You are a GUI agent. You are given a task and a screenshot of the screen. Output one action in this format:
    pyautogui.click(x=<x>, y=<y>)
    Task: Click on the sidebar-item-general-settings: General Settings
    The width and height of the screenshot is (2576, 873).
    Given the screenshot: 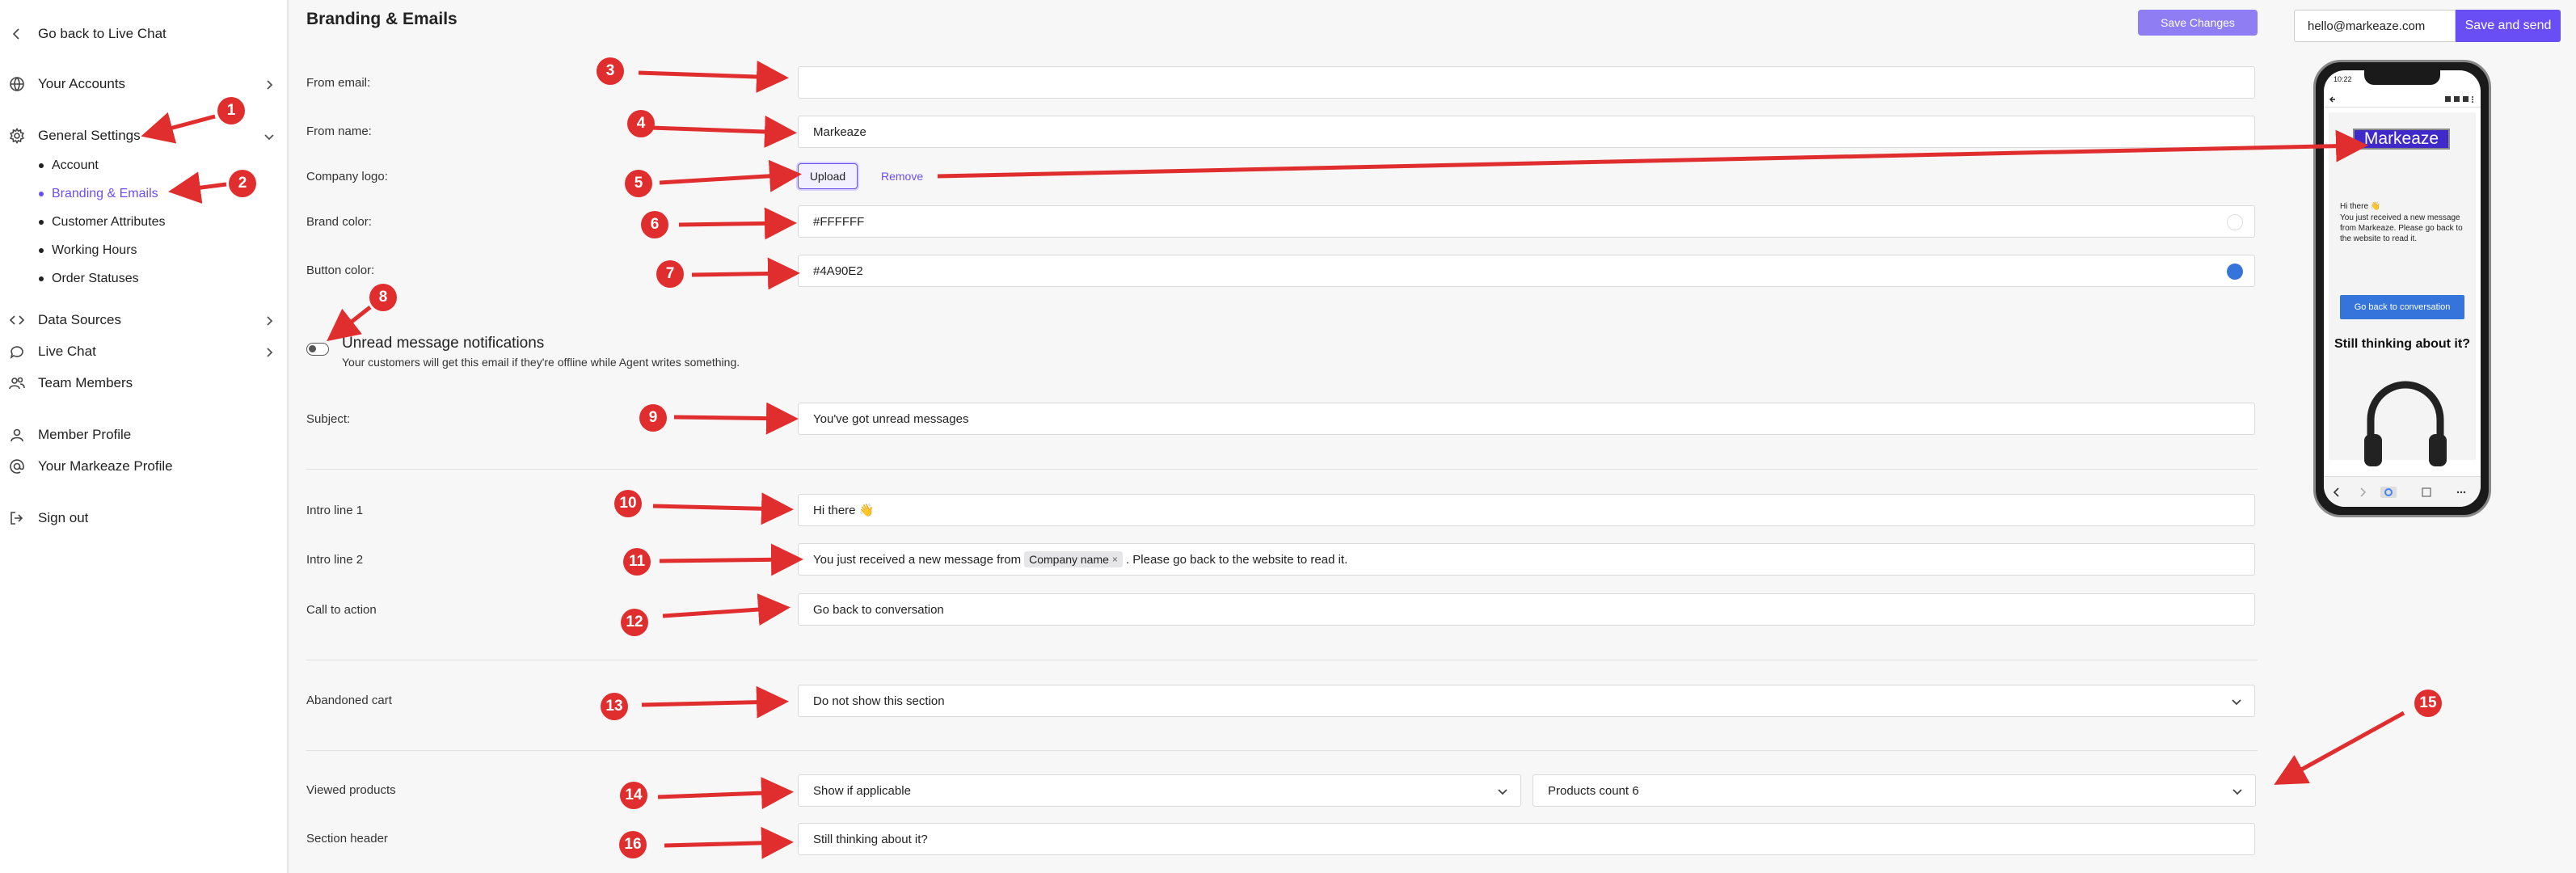 What is the action you would take?
    pyautogui.click(x=141, y=136)
    